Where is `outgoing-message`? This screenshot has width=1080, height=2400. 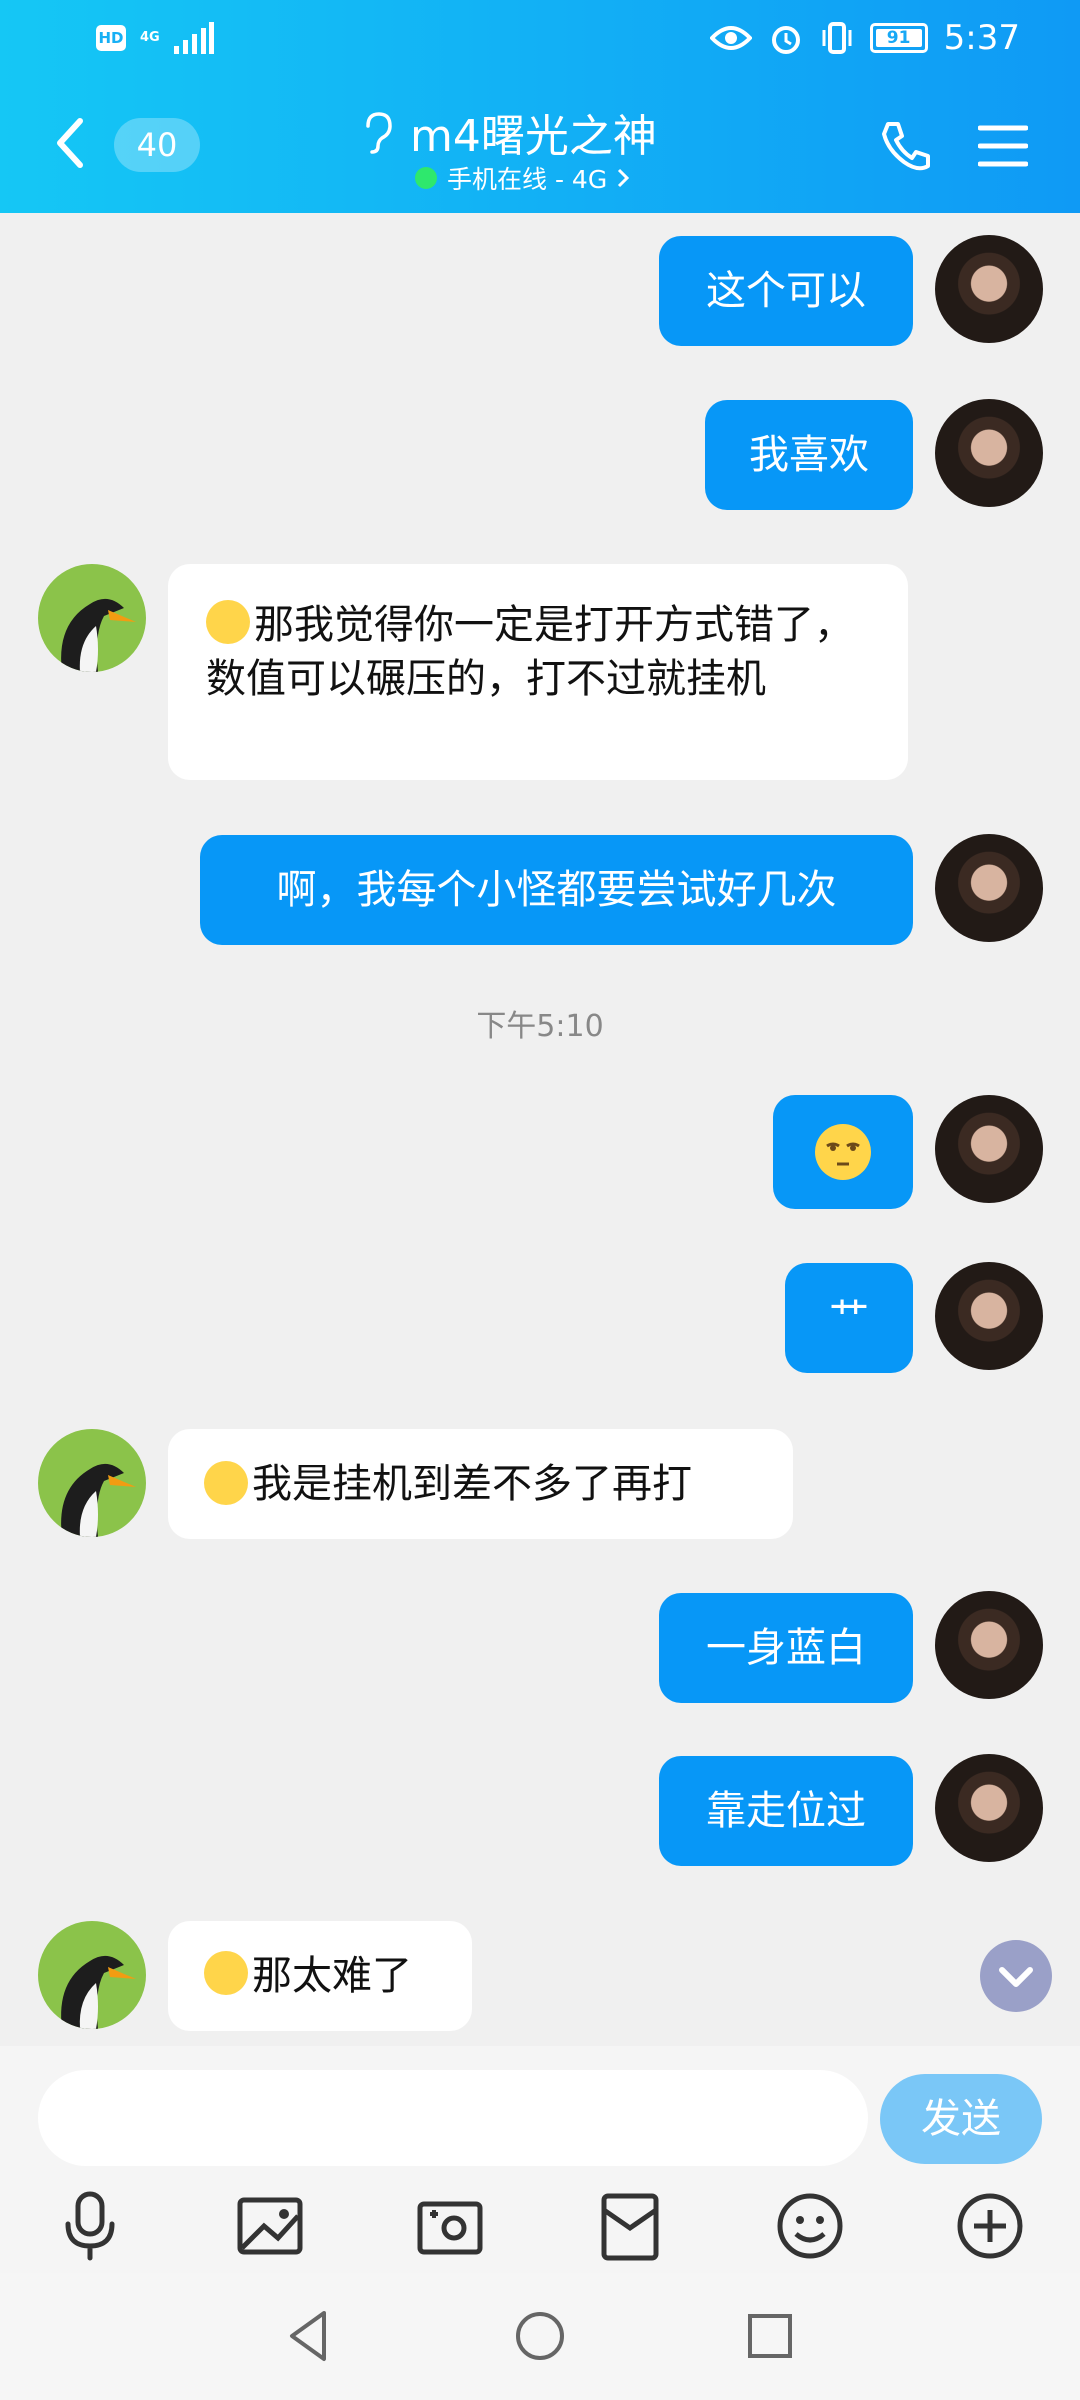
outgoing-message is located at coordinates (843, 1152).